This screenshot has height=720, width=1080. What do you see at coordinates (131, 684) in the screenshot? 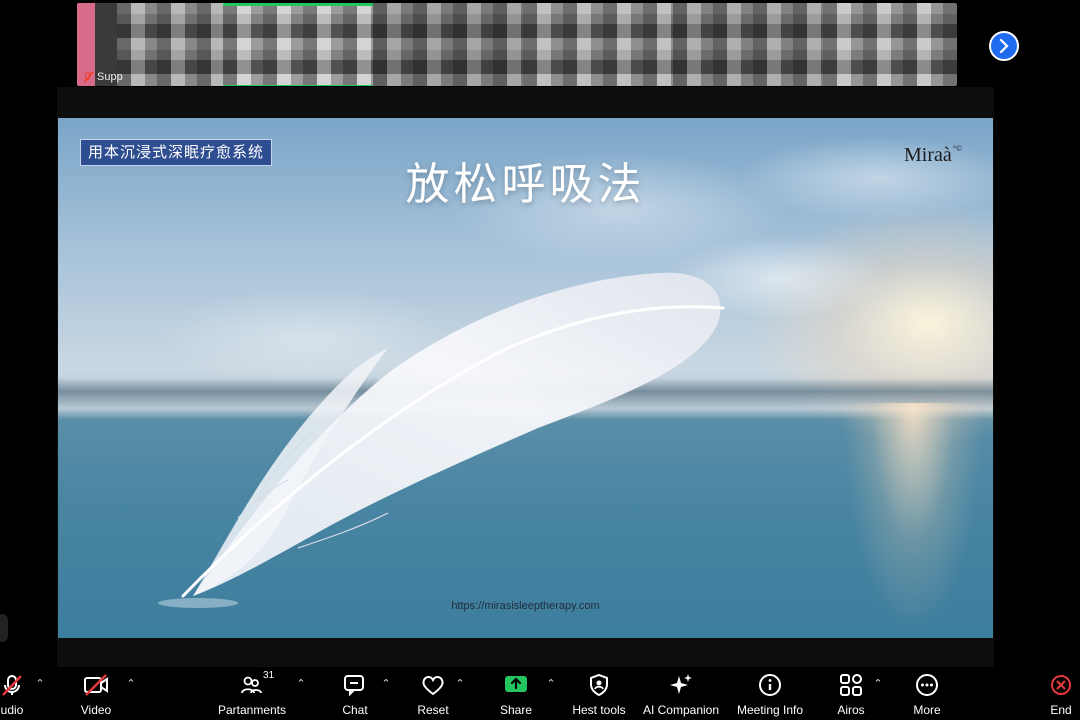
I see `video-options-caret: ⌃` at bounding box center [131, 684].